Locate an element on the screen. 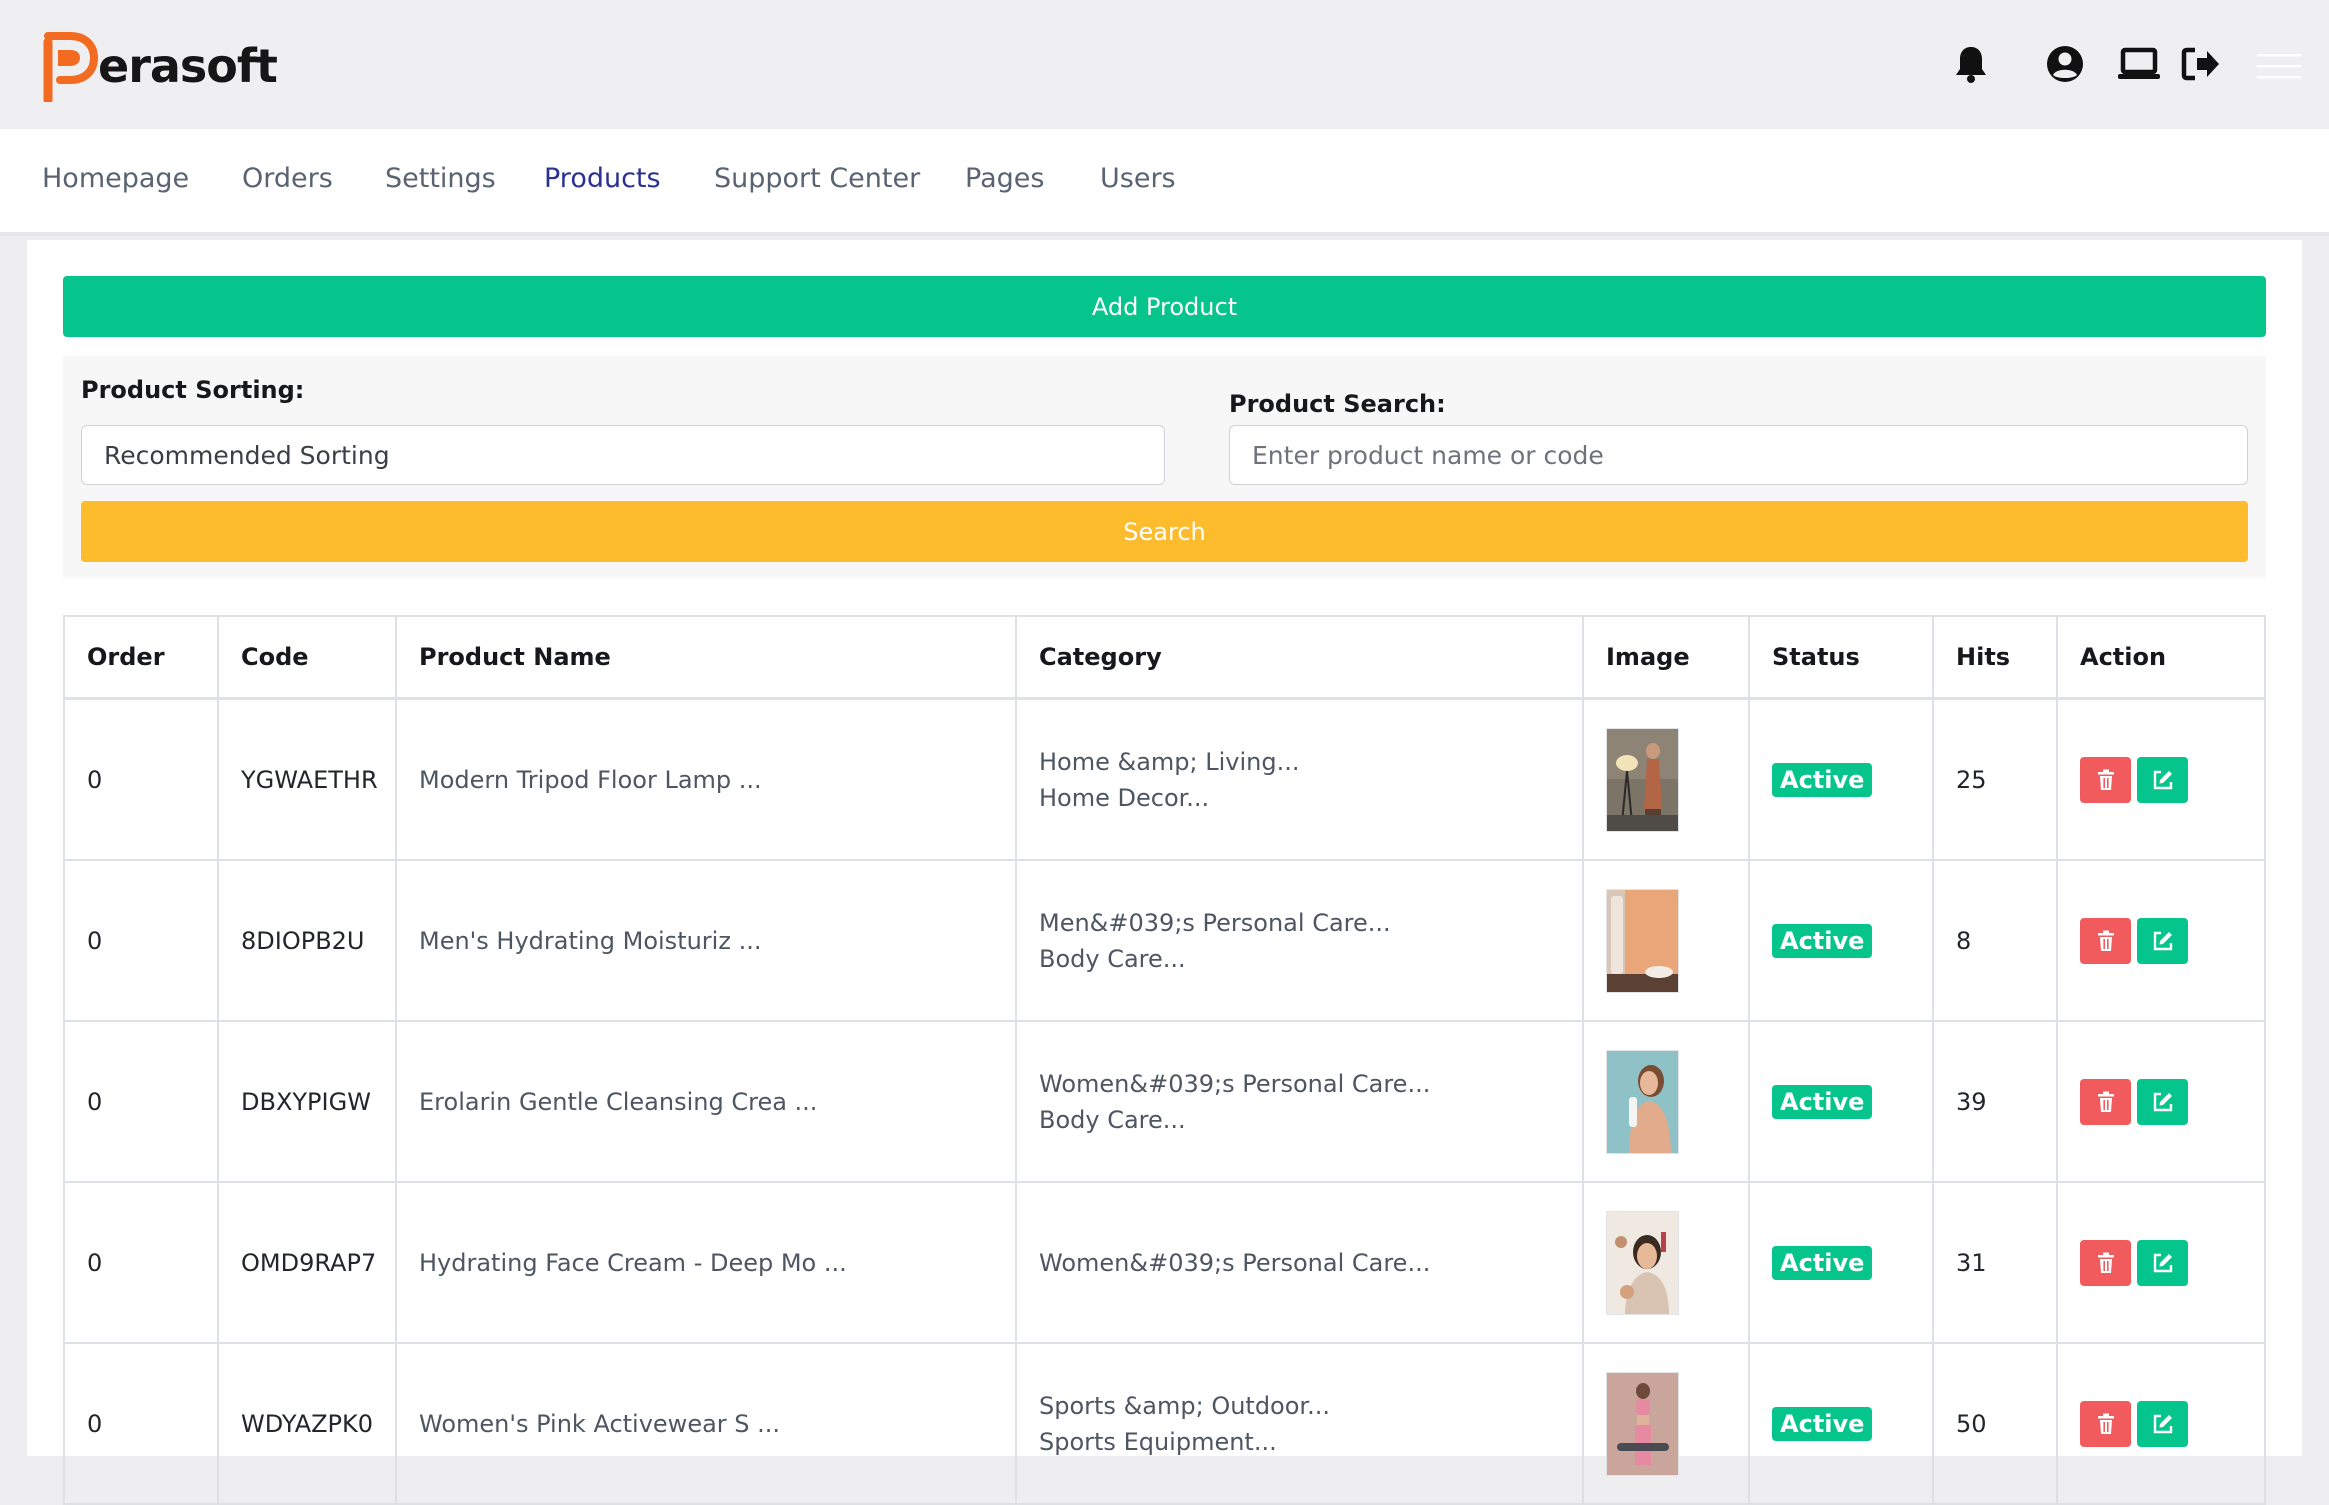 The width and height of the screenshot is (2329, 1505). search-label: Product Search: is located at coordinates (1337, 404).